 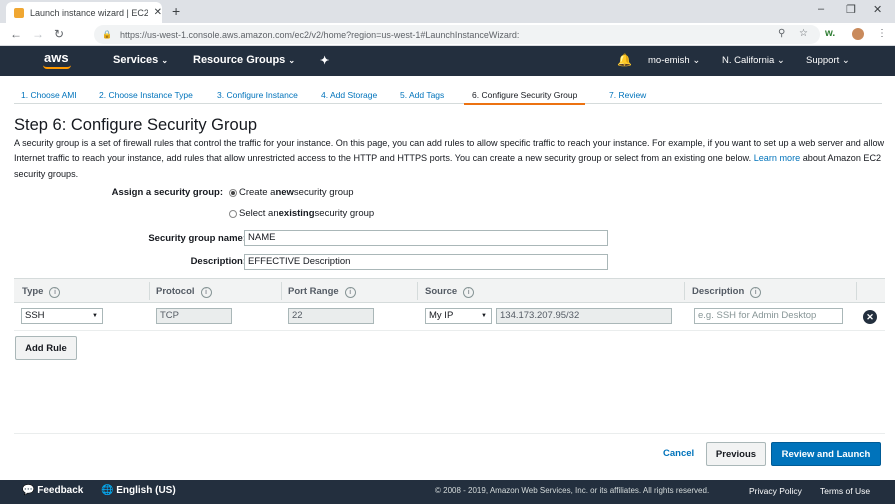 I want to click on browser-menu-icon: ⋮, so click(x=882, y=33).